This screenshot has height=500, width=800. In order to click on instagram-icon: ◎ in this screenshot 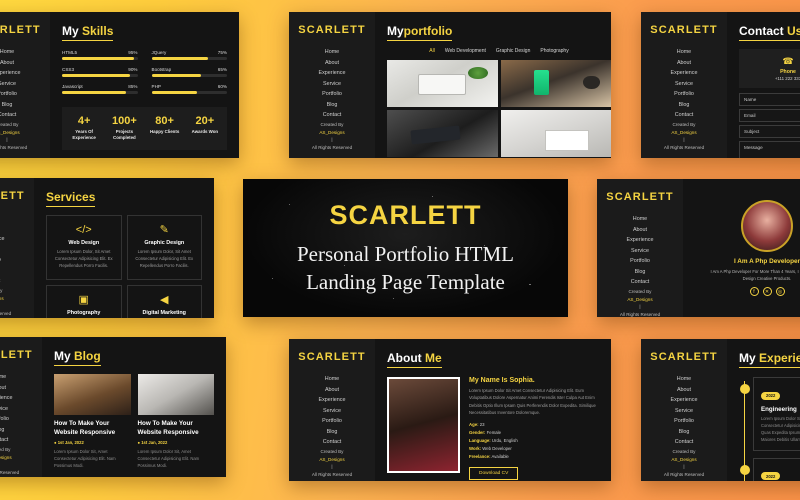, I will do `click(780, 292)`.